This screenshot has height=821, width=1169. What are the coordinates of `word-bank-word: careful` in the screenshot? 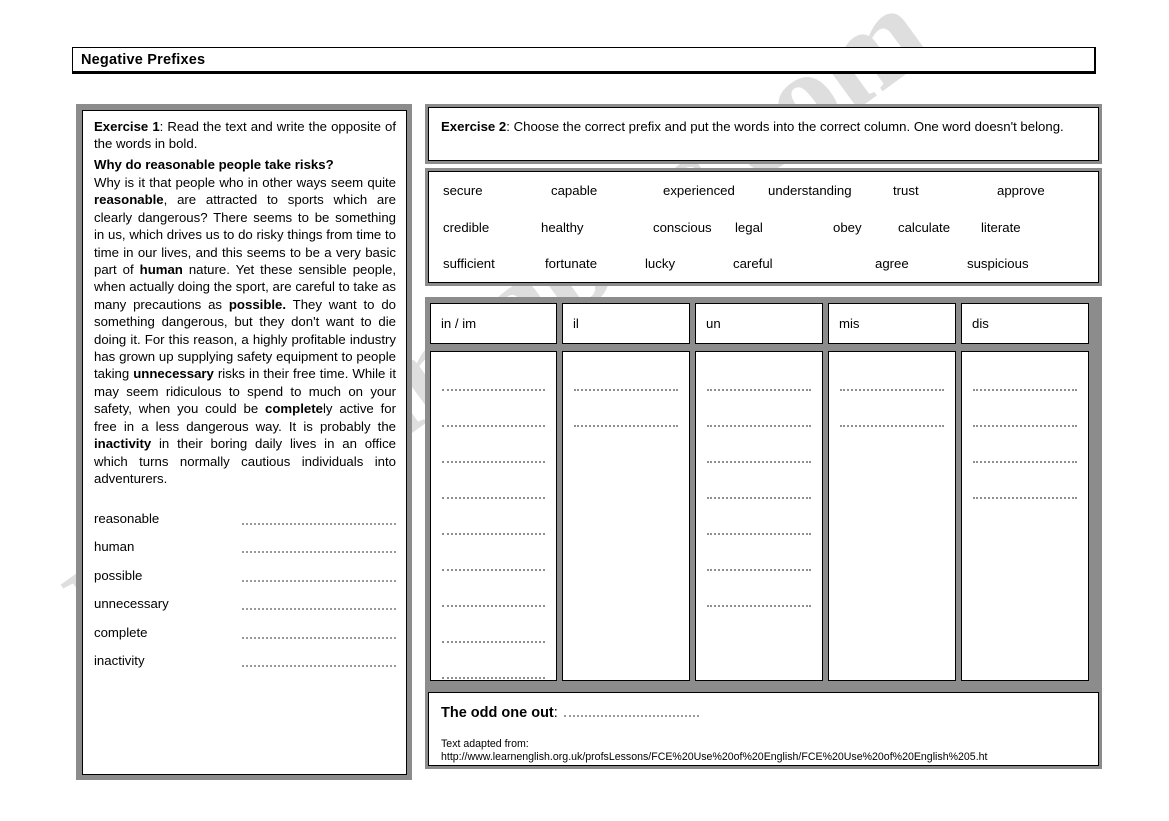 It's located at (804, 263).